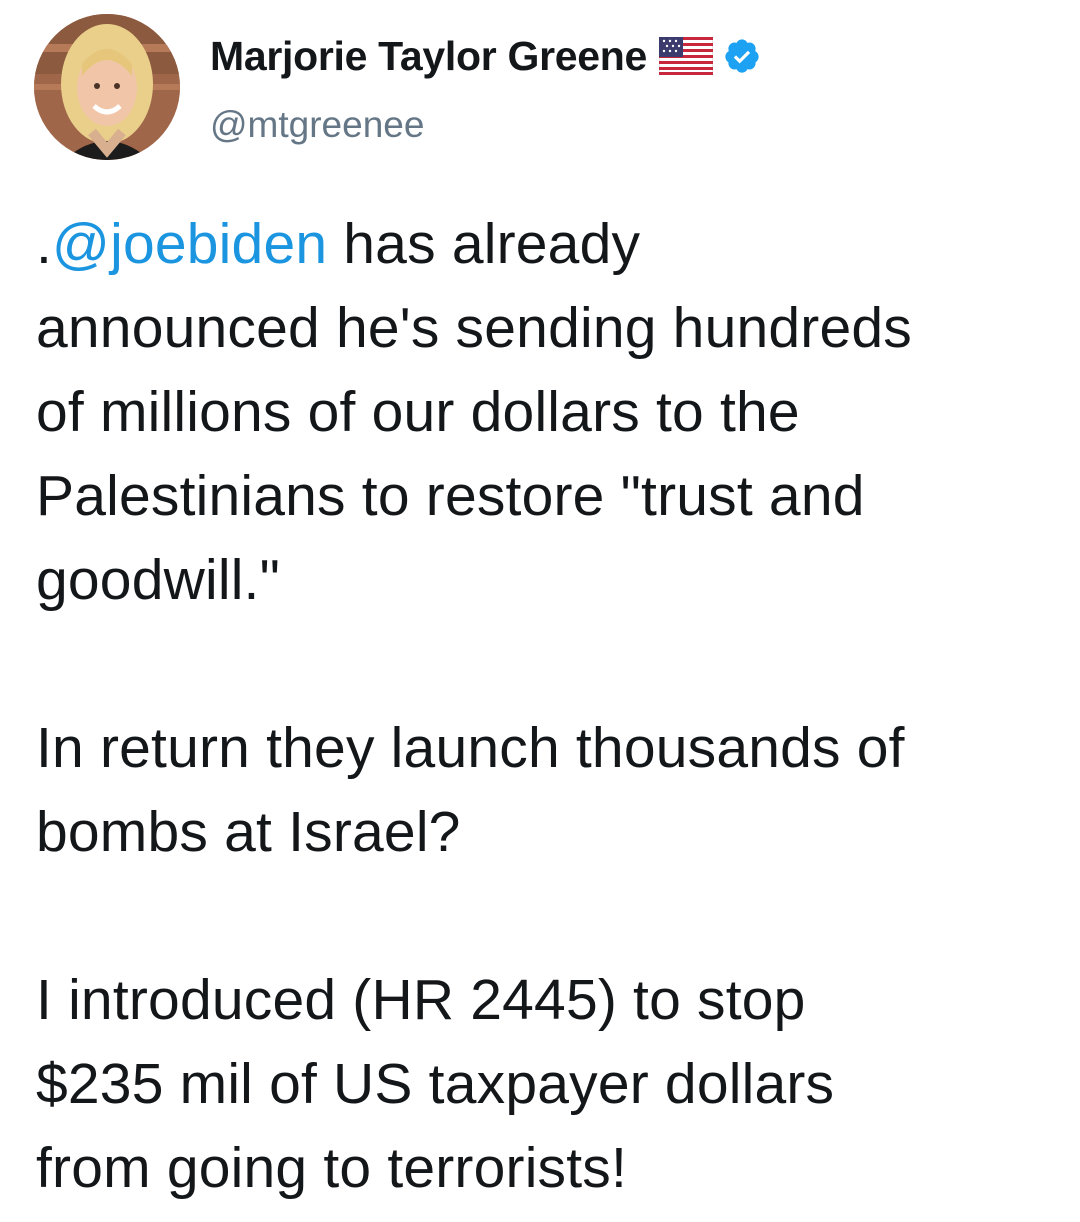 The image size is (1080, 1222). Describe the element at coordinates (485, 125) in the screenshot. I see `author-handle: @mtgreenee` at that location.